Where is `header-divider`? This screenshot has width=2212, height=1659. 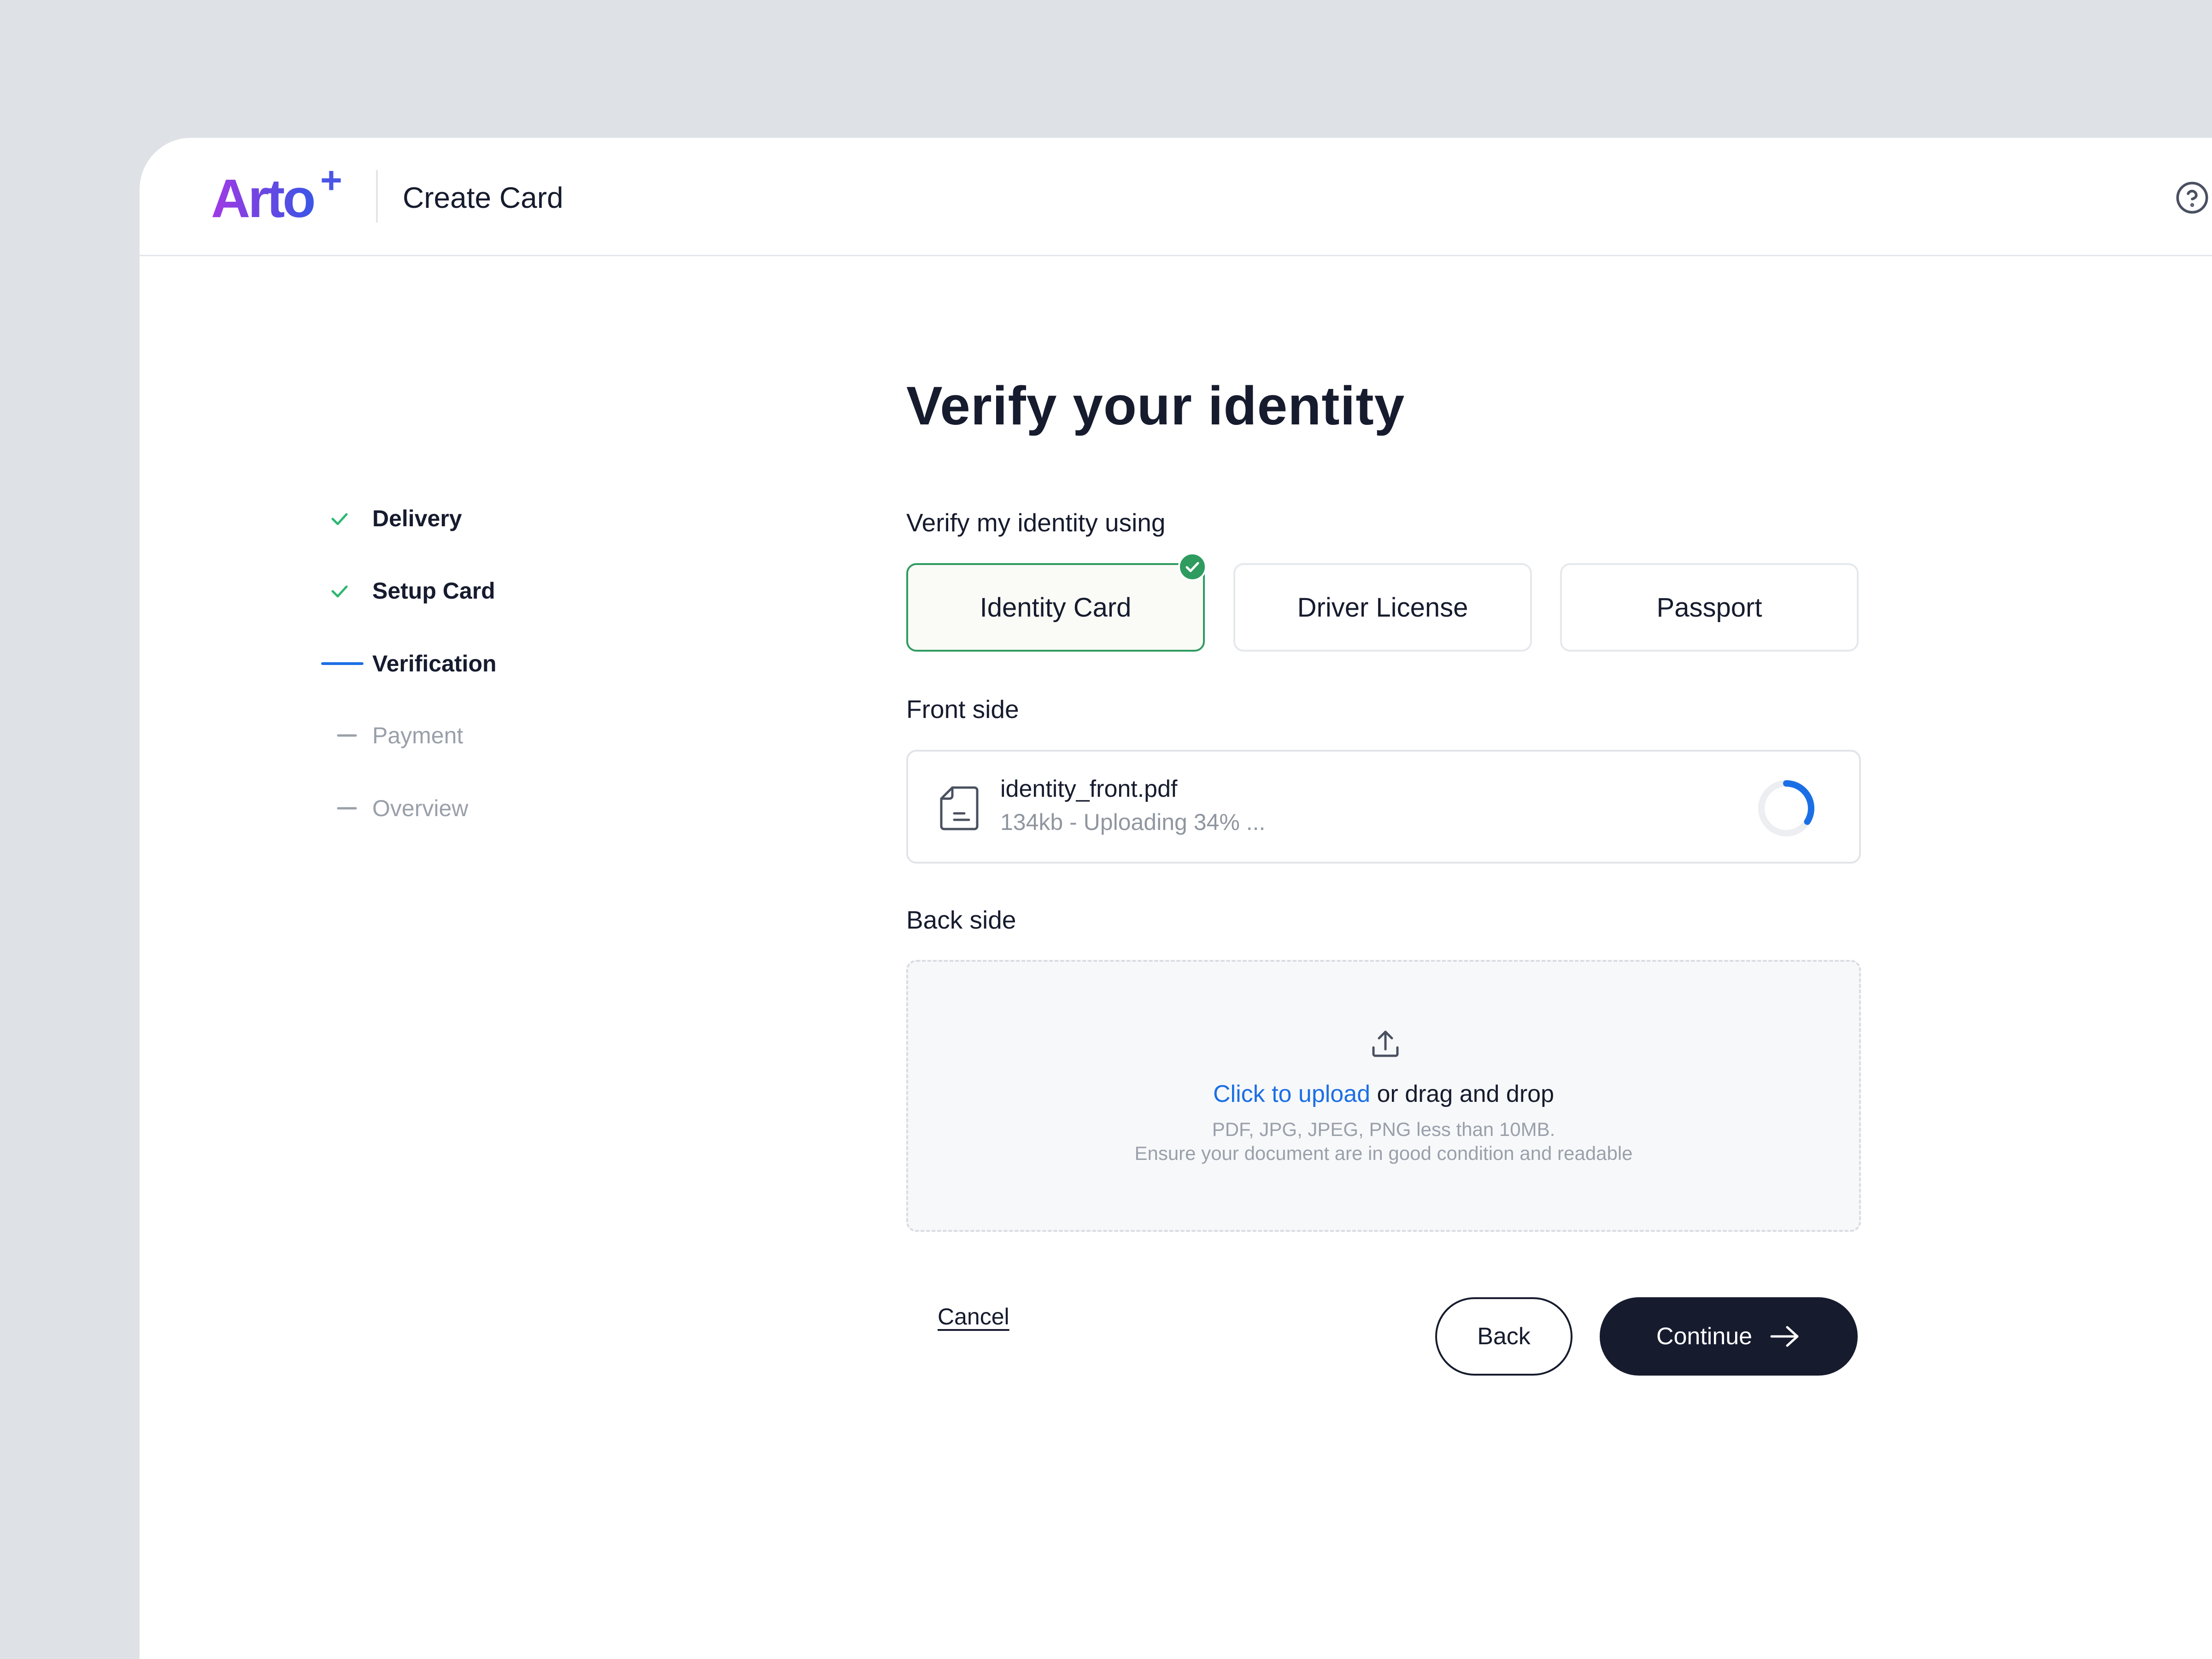
header-divider is located at coordinates (377, 196).